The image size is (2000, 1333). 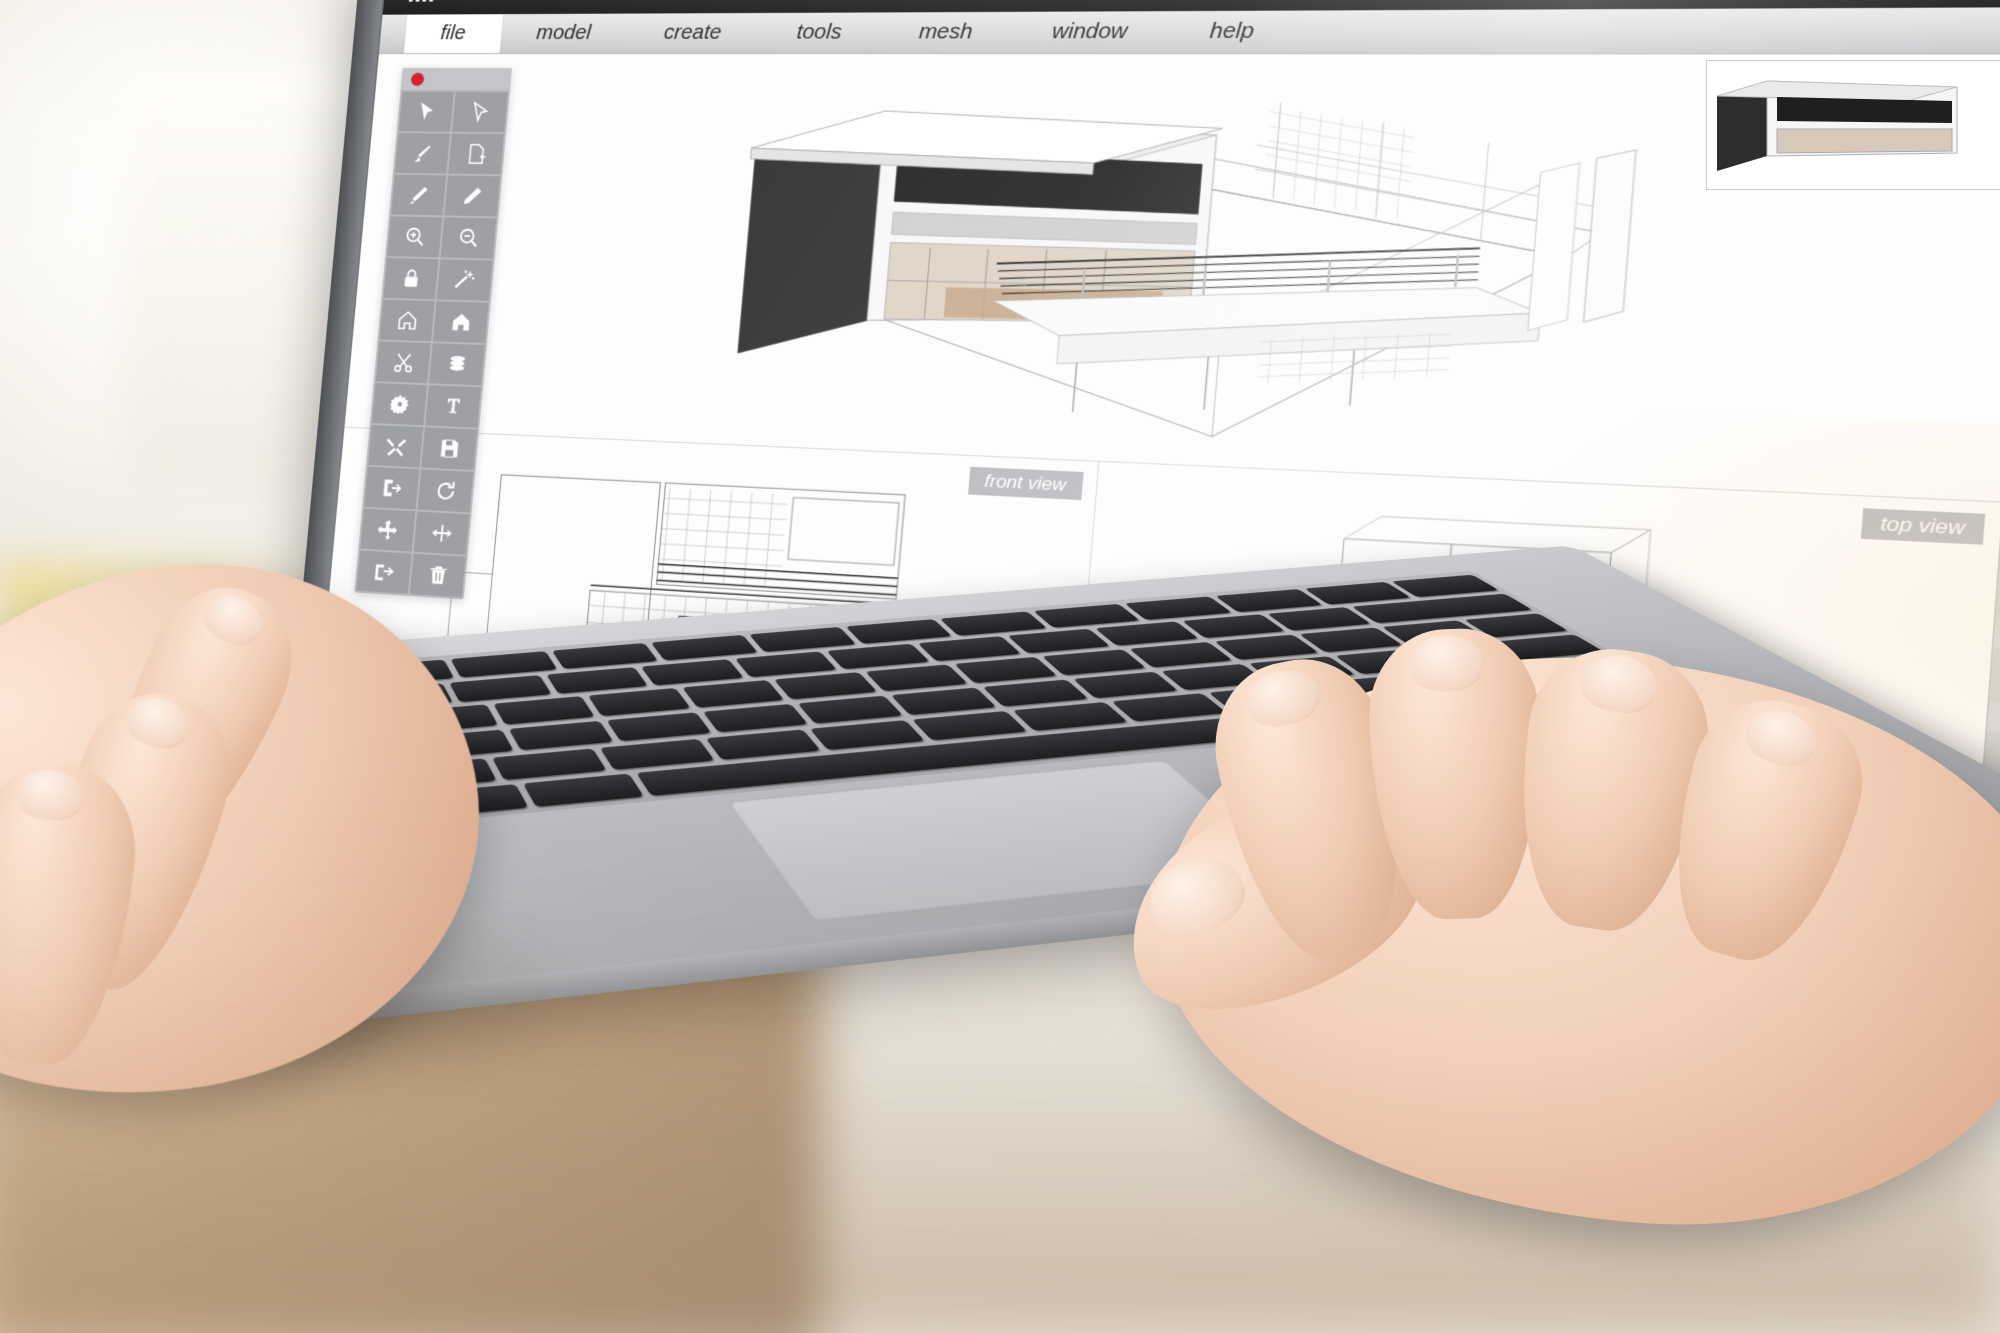 What do you see at coordinates (422, 153) in the screenshot?
I see `brush-icon` at bounding box center [422, 153].